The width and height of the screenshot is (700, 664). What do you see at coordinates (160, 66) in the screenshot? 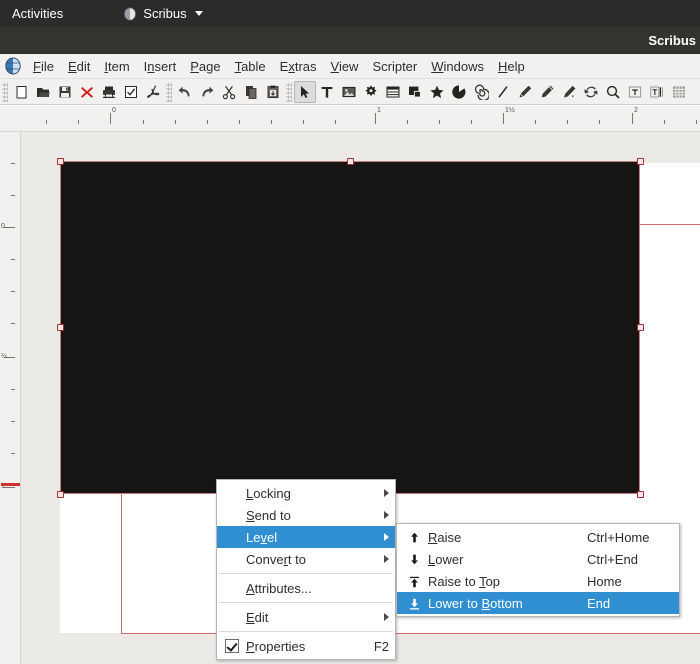
I see `menubar-item-insert: Insert` at bounding box center [160, 66].